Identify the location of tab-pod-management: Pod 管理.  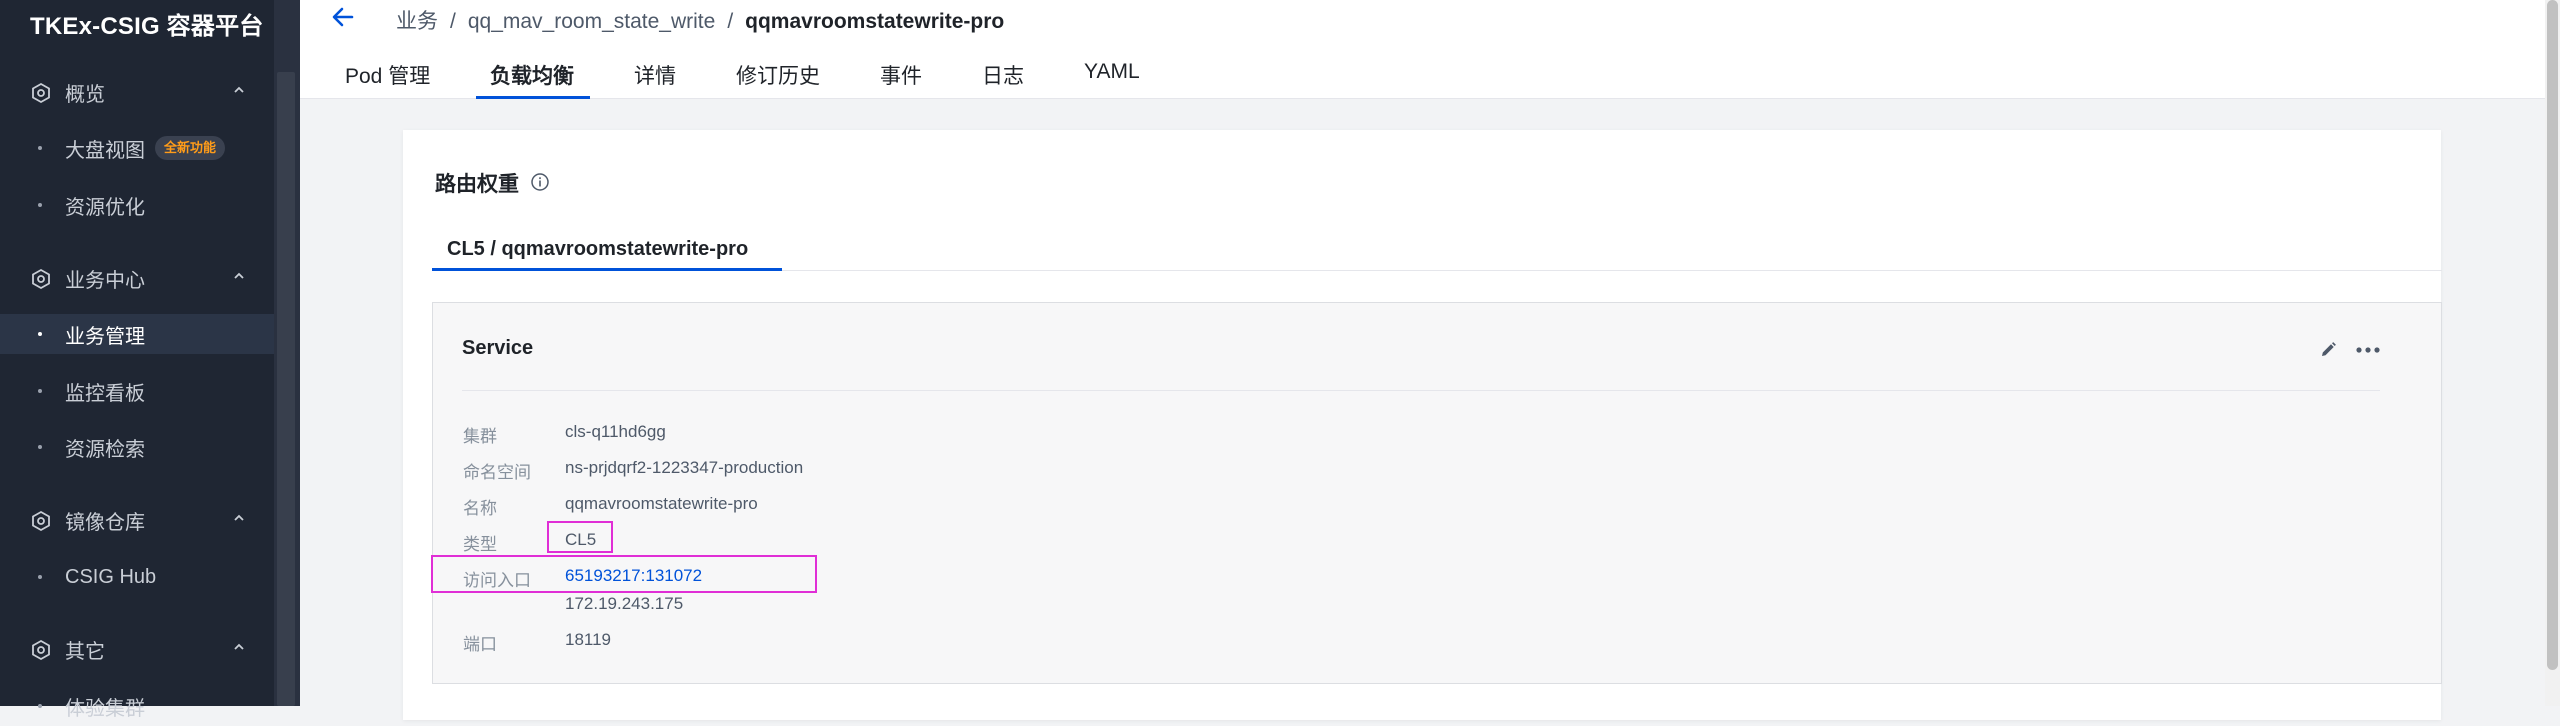
(387, 75).